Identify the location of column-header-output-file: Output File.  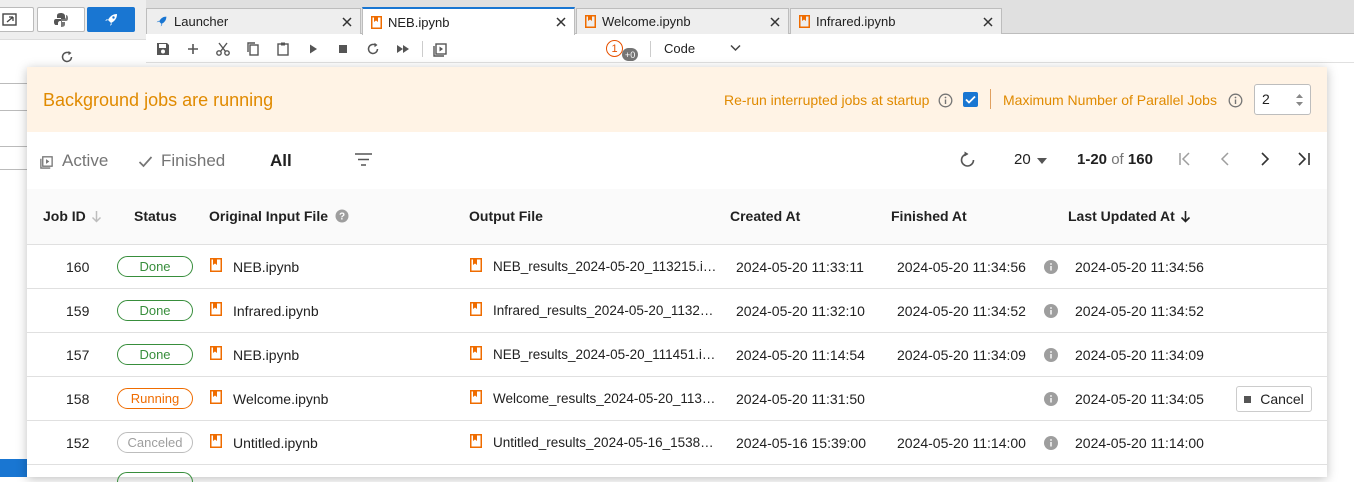
(506, 216).